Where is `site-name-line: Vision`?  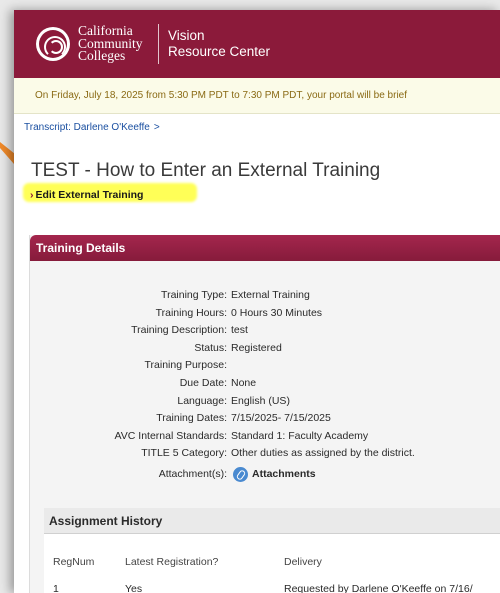 site-name-line: Vision is located at coordinates (186, 35).